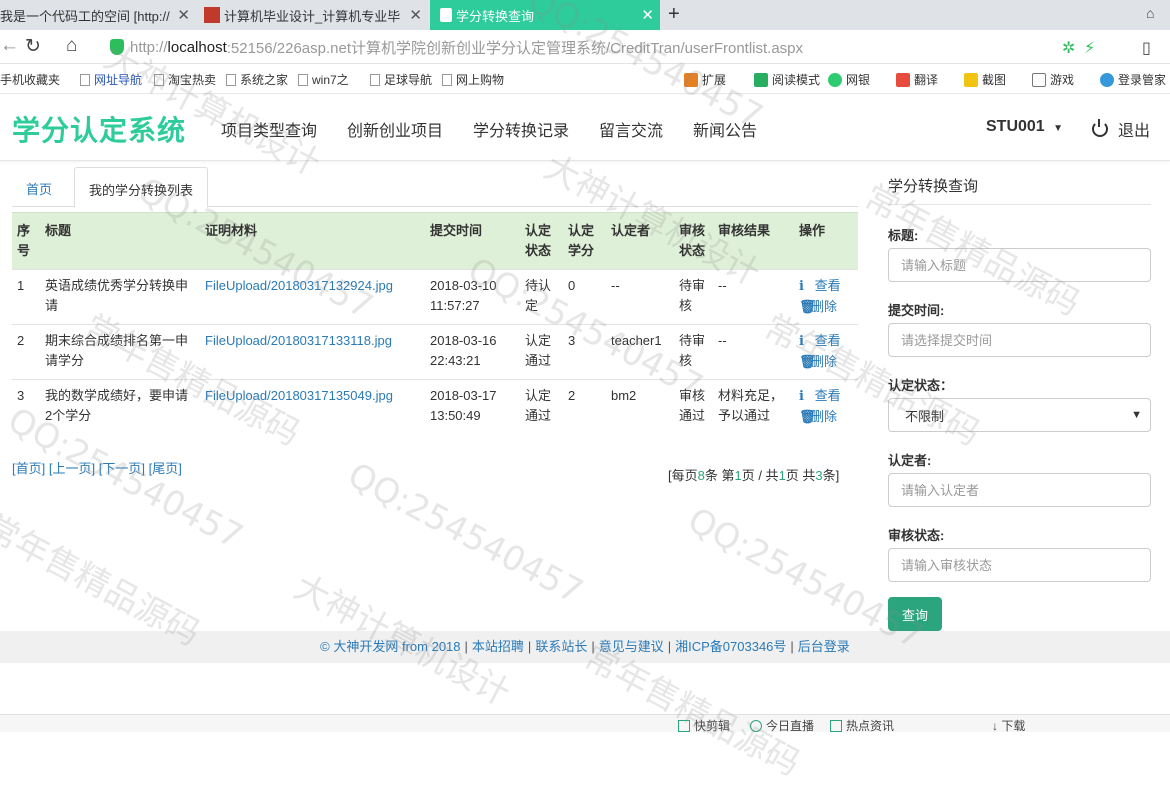  What do you see at coordinates (971, 79) in the screenshot?
I see `scissors-icon` at bounding box center [971, 79].